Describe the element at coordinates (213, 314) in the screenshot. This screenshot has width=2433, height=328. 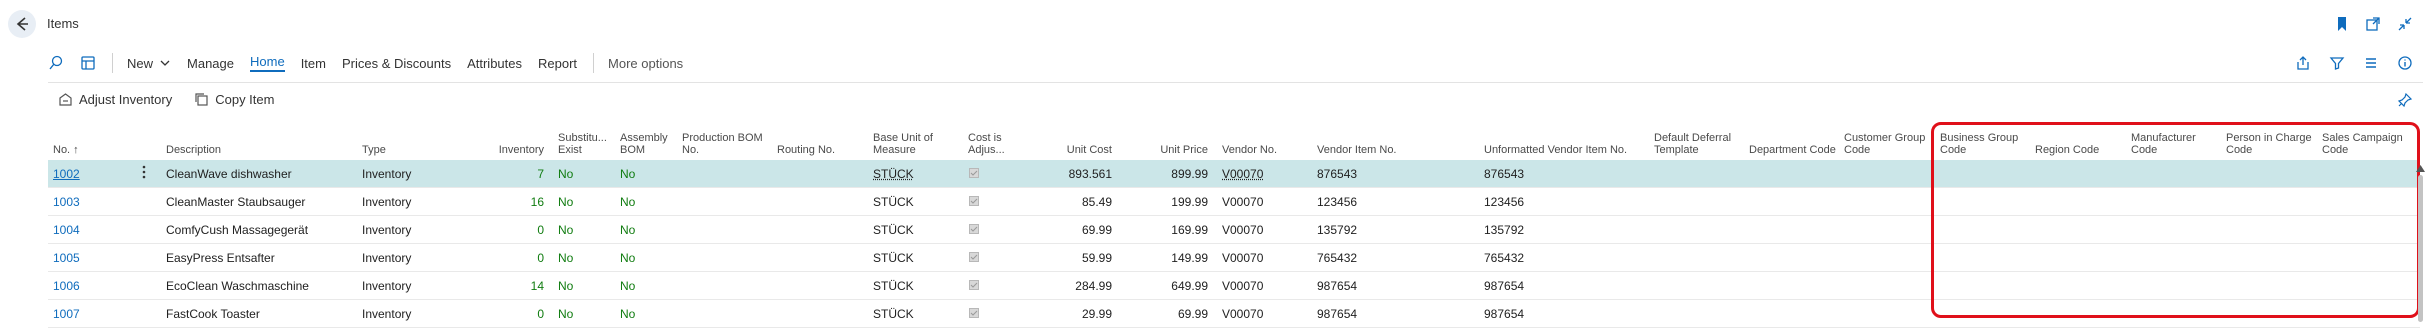
I see `item-description: FastCook Toaster` at that location.